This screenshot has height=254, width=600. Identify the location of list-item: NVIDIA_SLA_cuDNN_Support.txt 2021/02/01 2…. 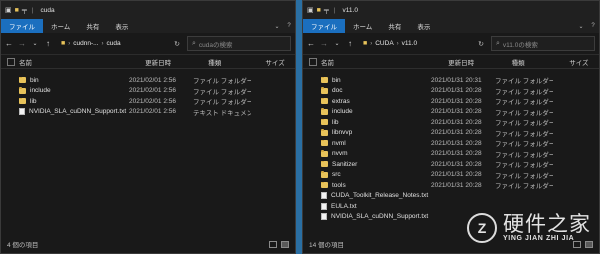
(148, 112).